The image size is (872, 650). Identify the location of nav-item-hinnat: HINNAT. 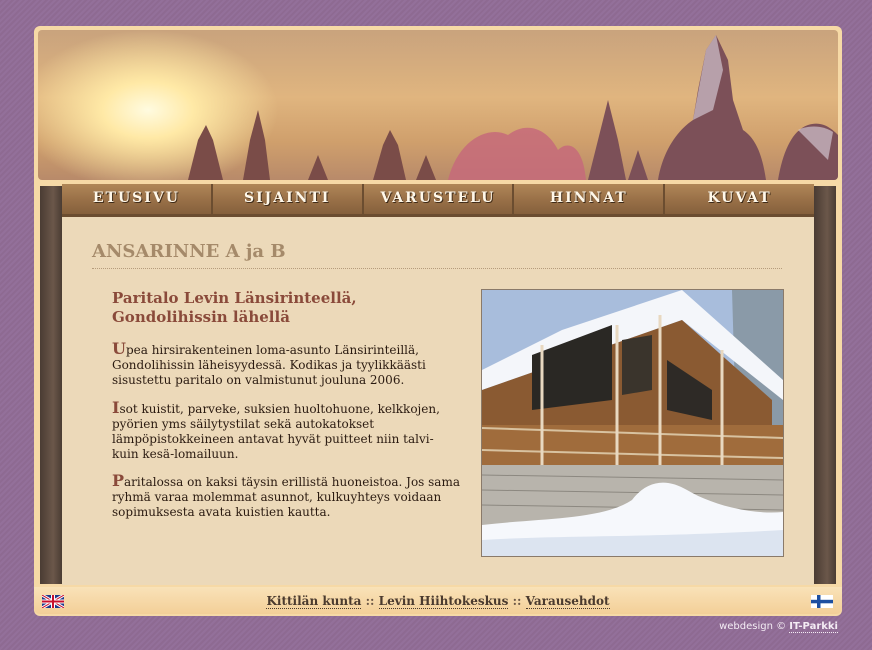
(590, 199).